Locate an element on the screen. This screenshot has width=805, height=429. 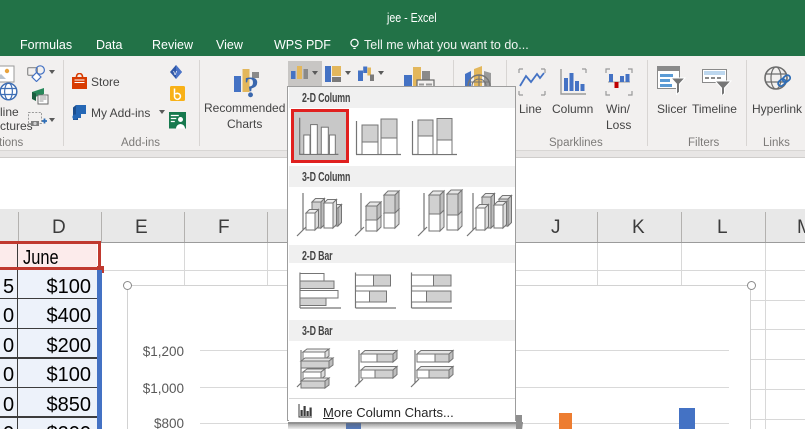
svg-text: v is located at coordinates (175, 72).